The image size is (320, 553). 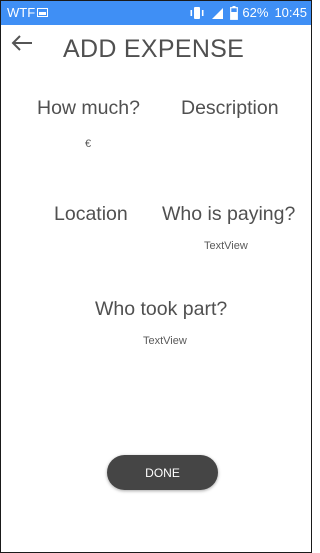 What do you see at coordinates (88, 108) in the screenshot?
I see `how-much-label: How much?` at bounding box center [88, 108].